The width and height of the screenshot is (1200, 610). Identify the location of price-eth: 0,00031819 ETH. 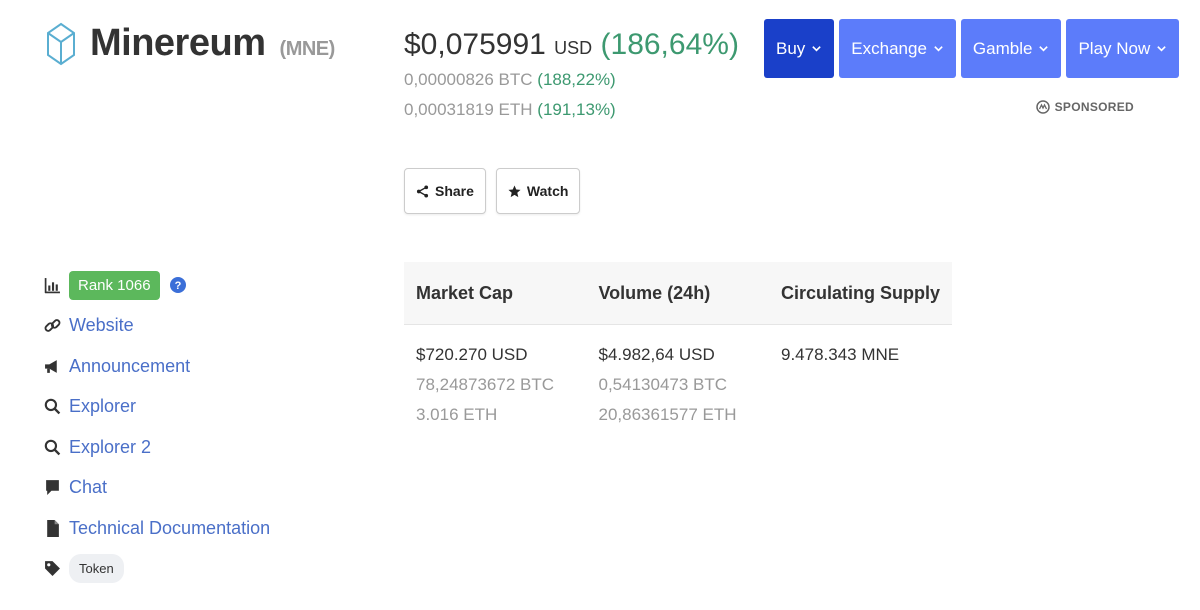
(468, 109).